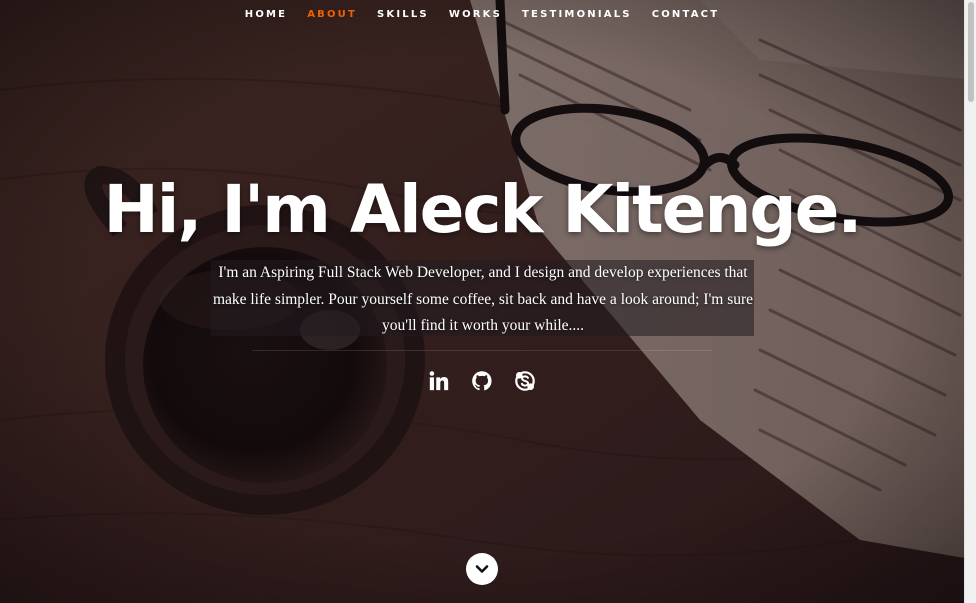 This screenshot has height=603, width=976. I want to click on skype-link, so click(525, 381).